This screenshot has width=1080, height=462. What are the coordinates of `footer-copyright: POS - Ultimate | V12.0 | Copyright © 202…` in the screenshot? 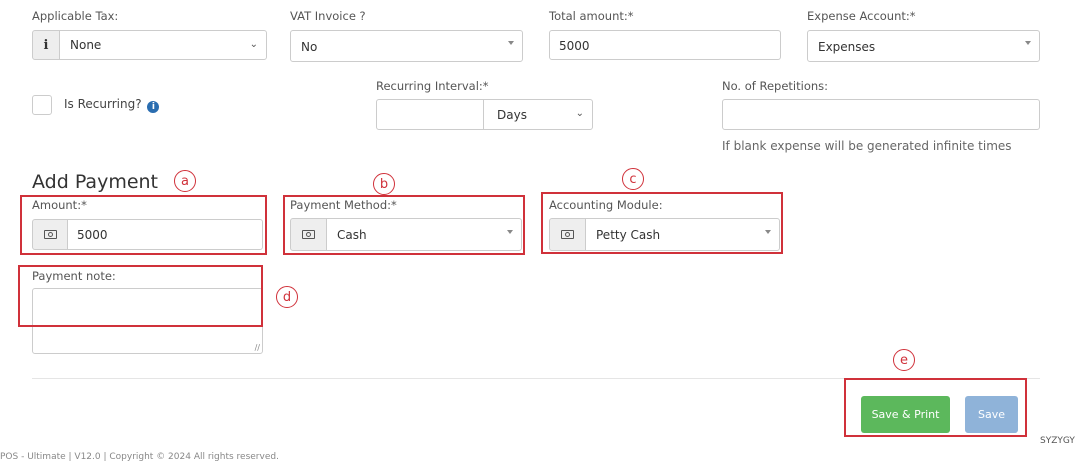 It's located at (139, 457).